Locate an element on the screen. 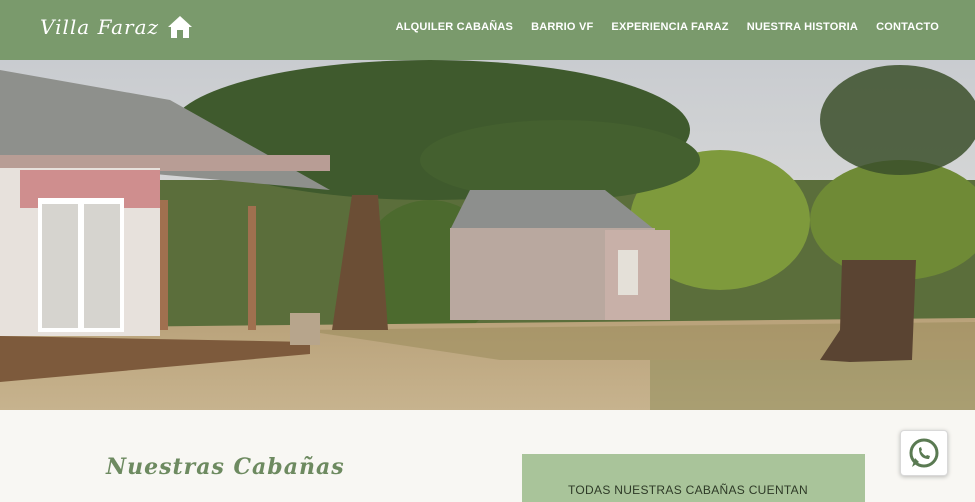 The image size is (975, 502). whatsapp-icon is located at coordinates (924, 453).